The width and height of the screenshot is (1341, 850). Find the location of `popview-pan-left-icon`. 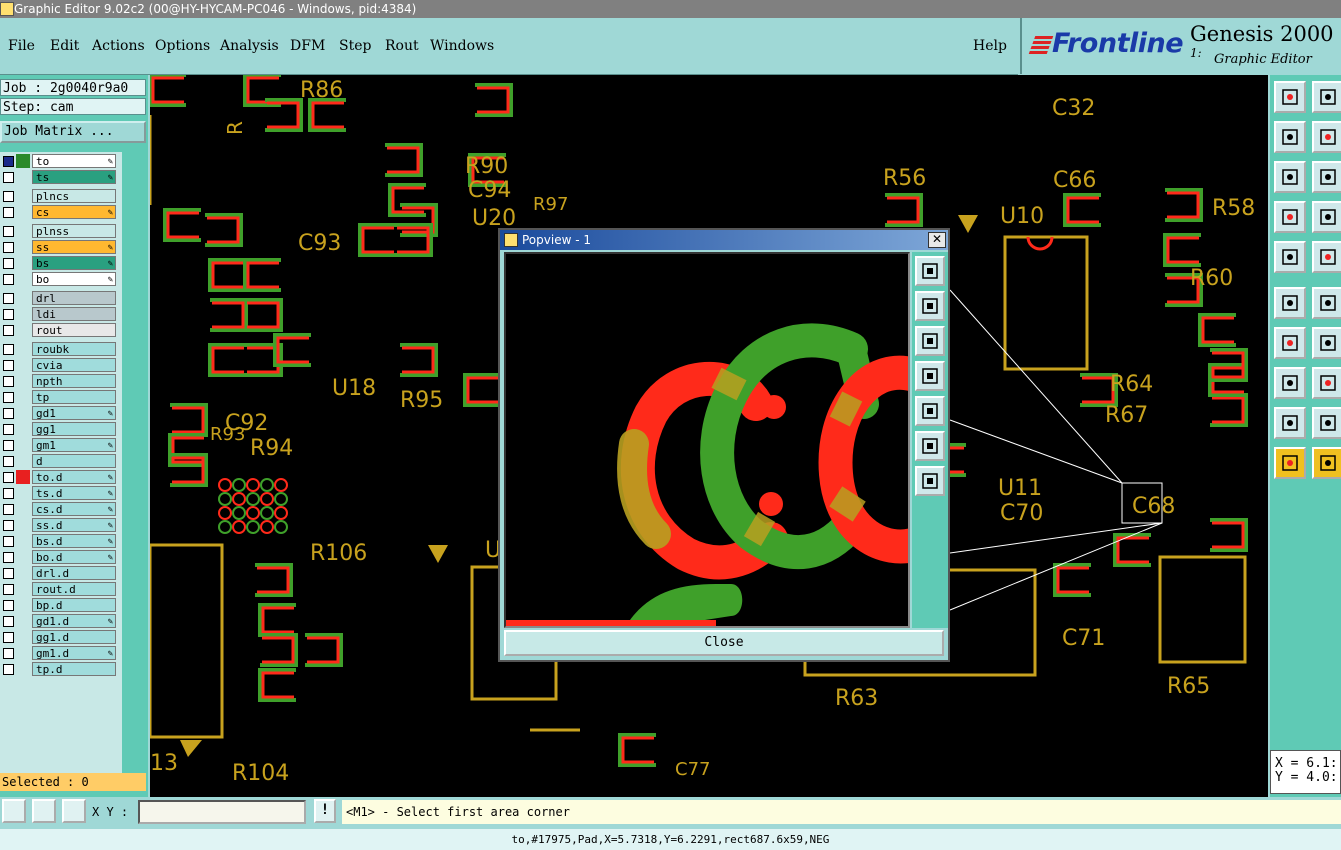

popview-pan-left-icon is located at coordinates (930, 376).